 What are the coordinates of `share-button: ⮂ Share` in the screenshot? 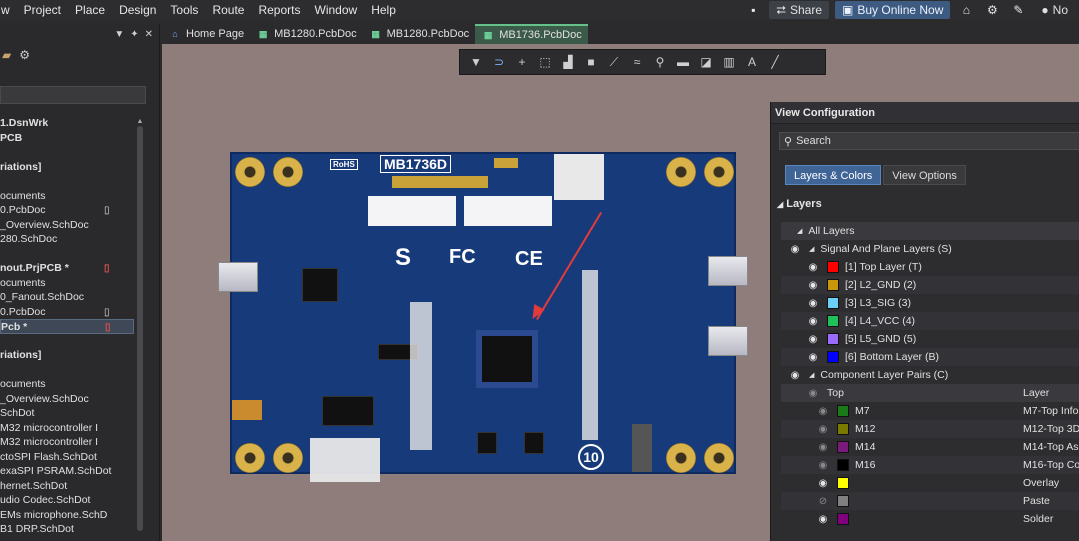 It's located at (799, 10).